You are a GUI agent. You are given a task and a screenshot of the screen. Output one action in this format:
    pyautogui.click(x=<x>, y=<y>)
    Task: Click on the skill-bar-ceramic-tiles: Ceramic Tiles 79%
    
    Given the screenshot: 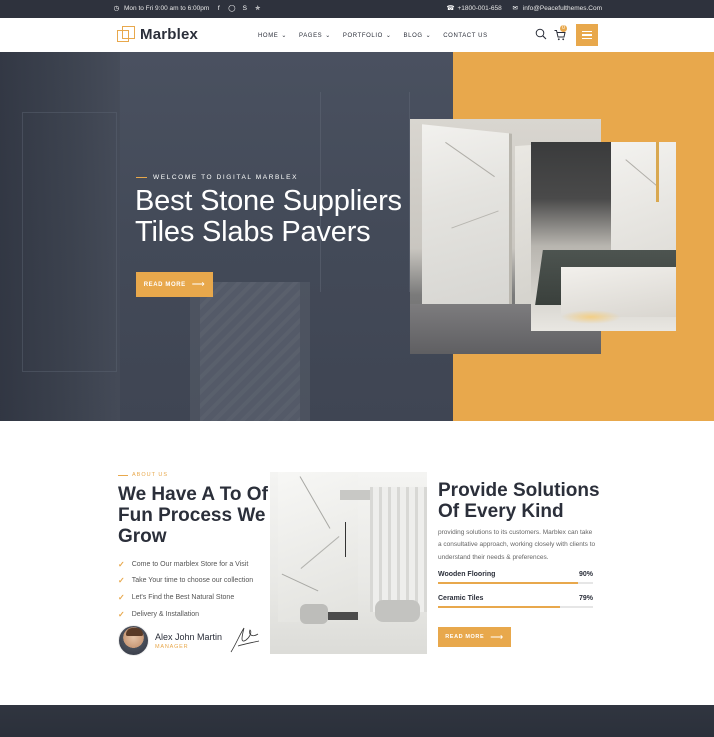 What is the action you would take?
    pyautogui.click(x=515, y=601)
    